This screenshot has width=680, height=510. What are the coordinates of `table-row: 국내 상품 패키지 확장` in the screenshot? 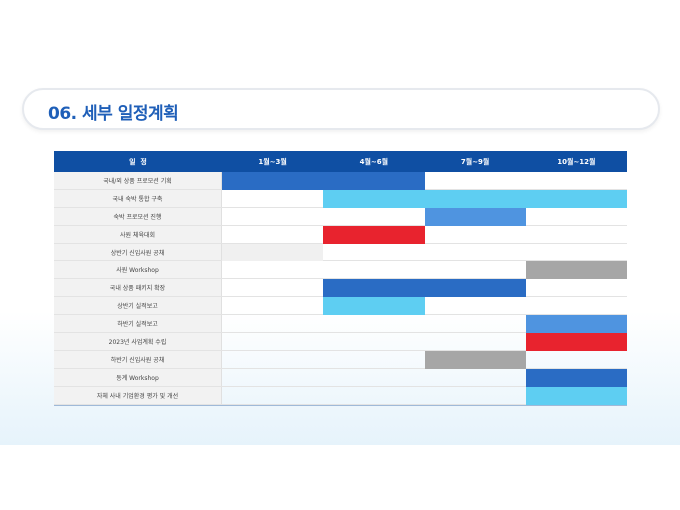 It's located at (340, 288).